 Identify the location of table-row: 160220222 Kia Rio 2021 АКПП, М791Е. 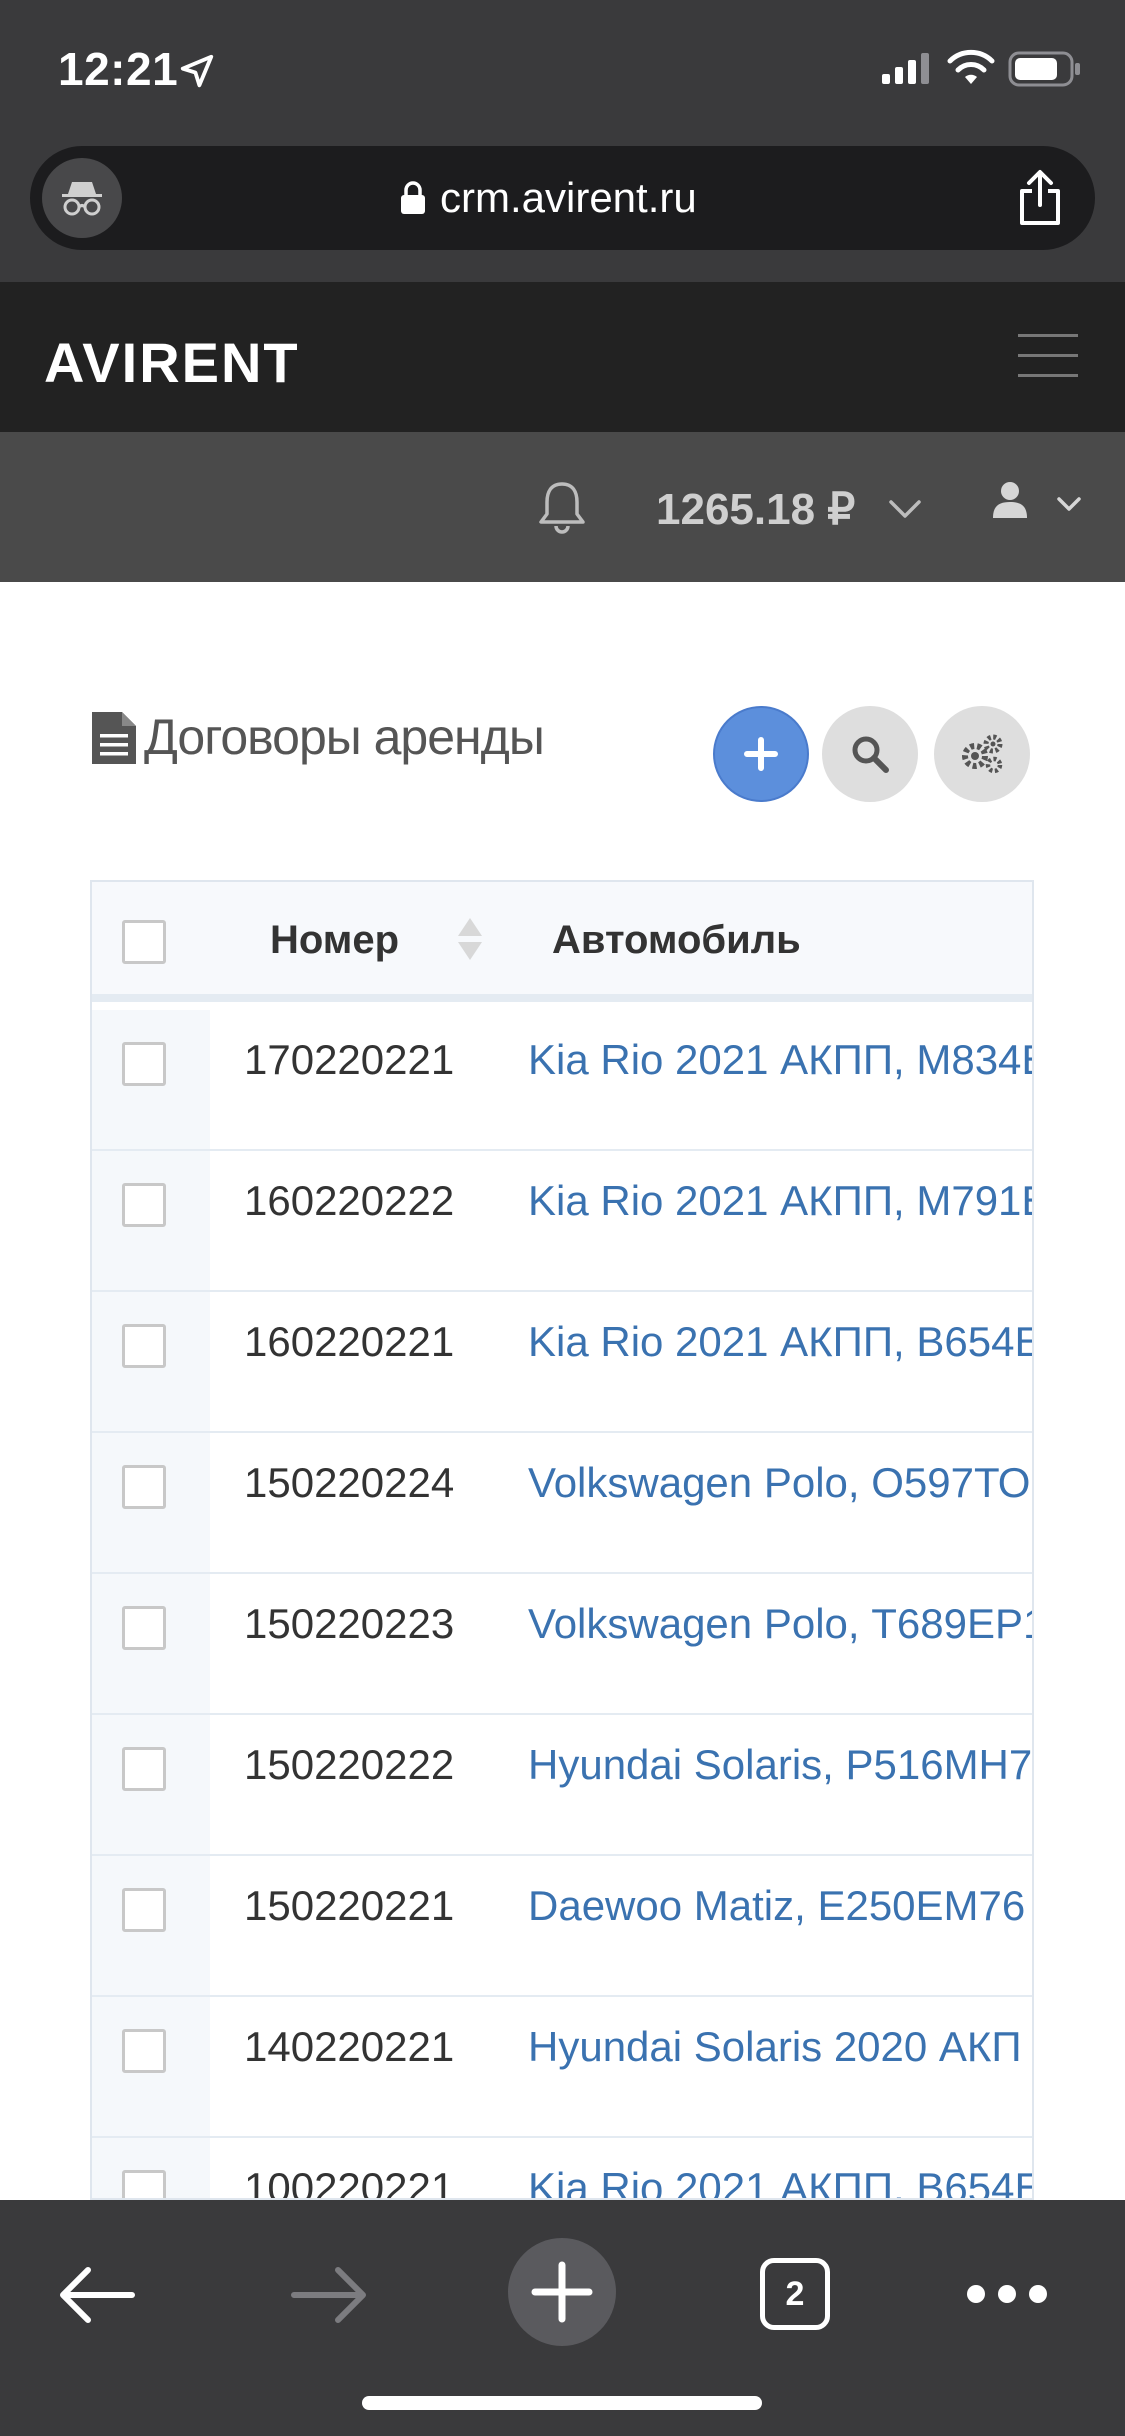
(562, 1221).